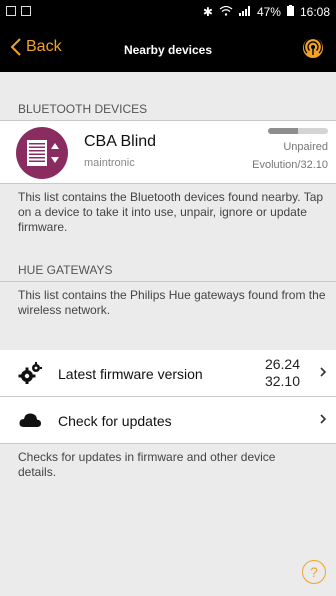  Describe the element at coordinates (305, 147) in the screenshot. I see `pairing-status: Unpaired` at that location.